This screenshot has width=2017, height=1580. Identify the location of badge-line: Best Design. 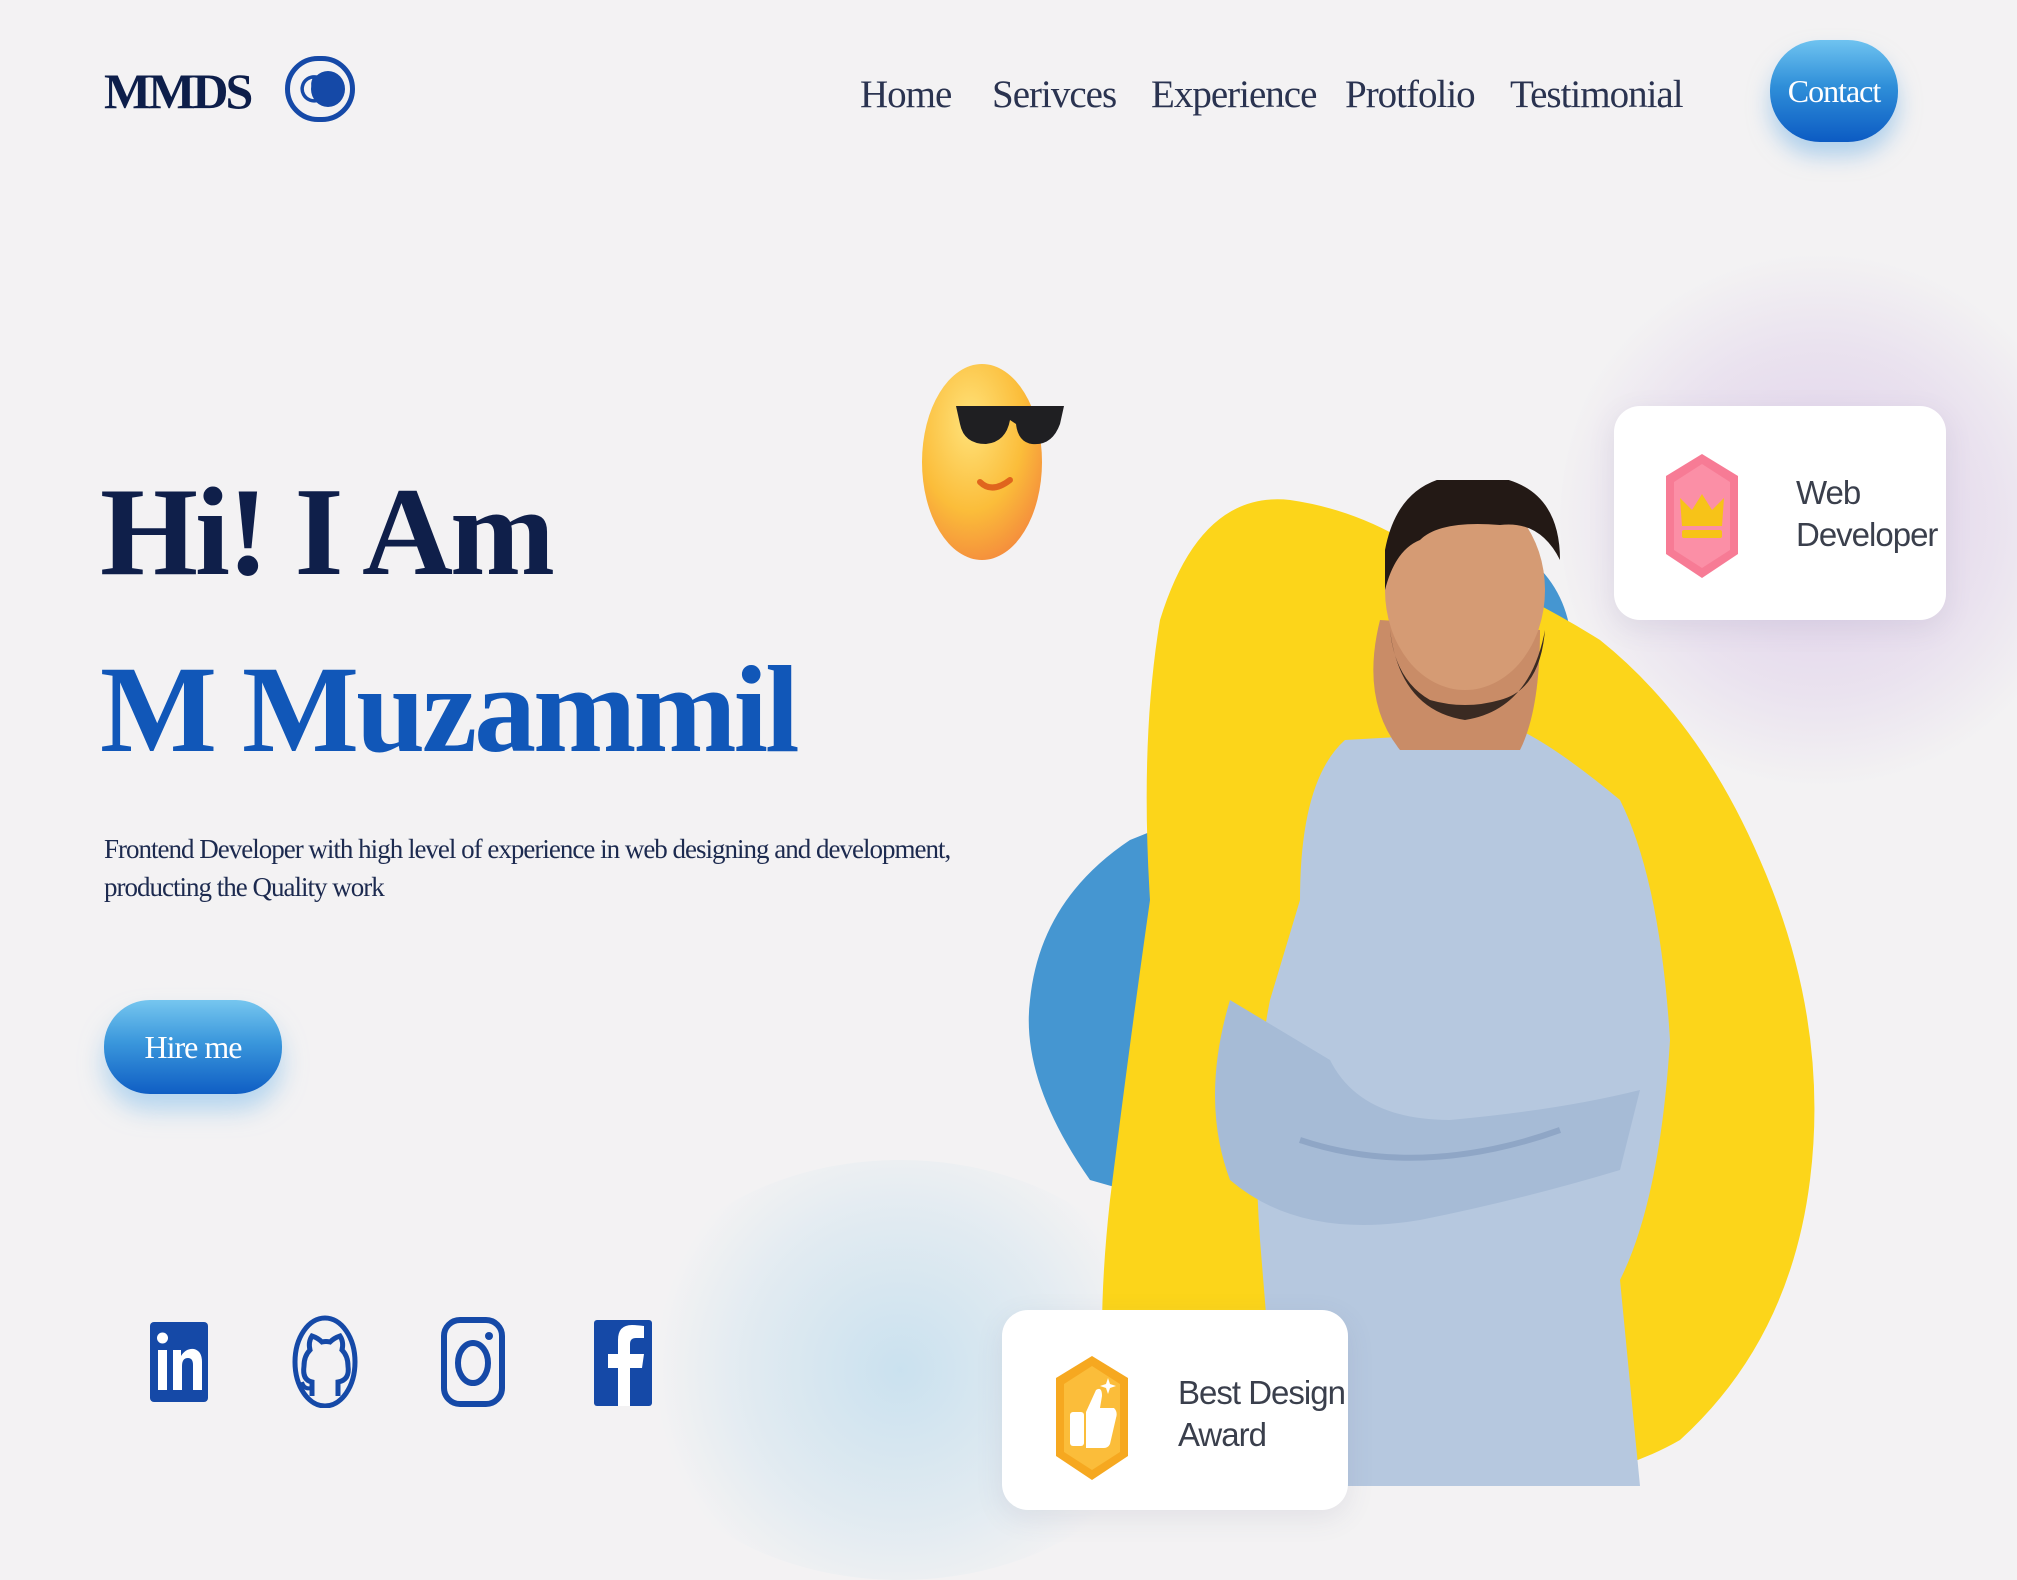
(1262, 1392).